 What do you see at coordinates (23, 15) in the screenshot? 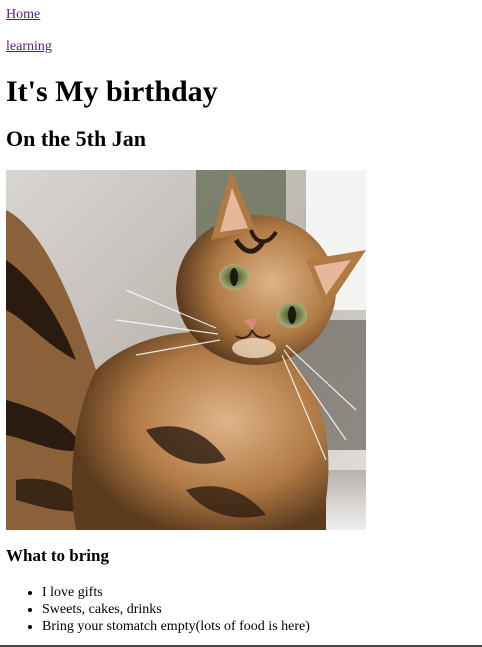
I see `home-link: Home` at bounding box center [23, 15].